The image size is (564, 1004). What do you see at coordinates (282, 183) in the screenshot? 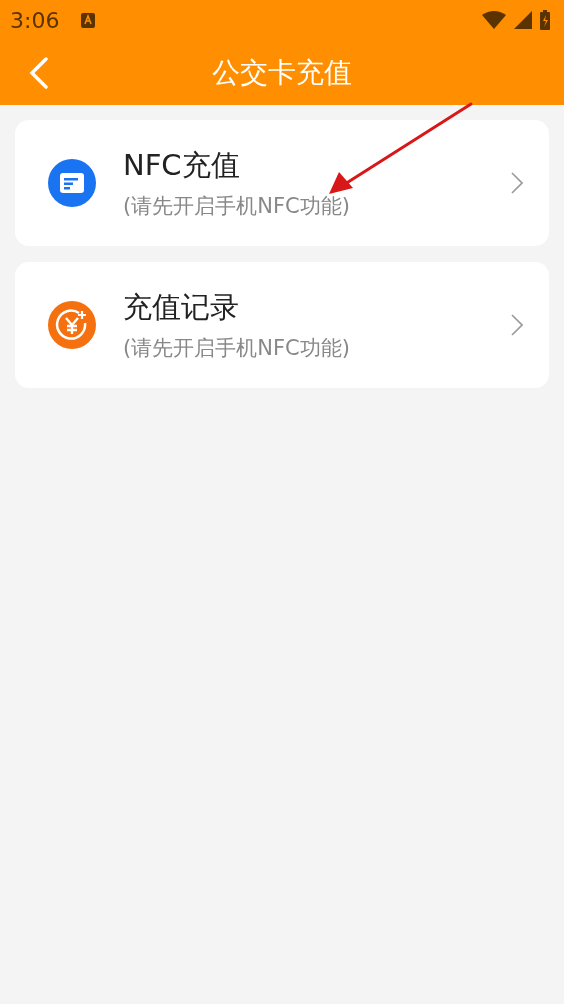
I see `menu-item-card: NFC充值 (请先开启手机NFC功能)` at bounding box center [282, 183].